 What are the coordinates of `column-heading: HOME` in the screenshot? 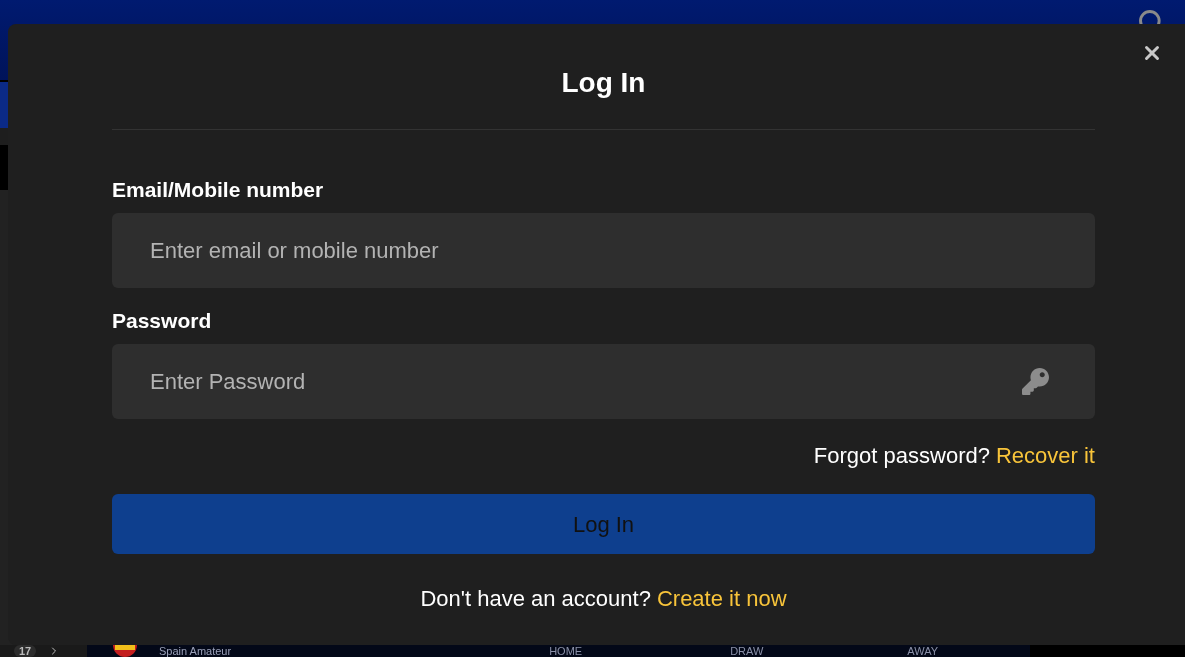 It's located at (566, 651).